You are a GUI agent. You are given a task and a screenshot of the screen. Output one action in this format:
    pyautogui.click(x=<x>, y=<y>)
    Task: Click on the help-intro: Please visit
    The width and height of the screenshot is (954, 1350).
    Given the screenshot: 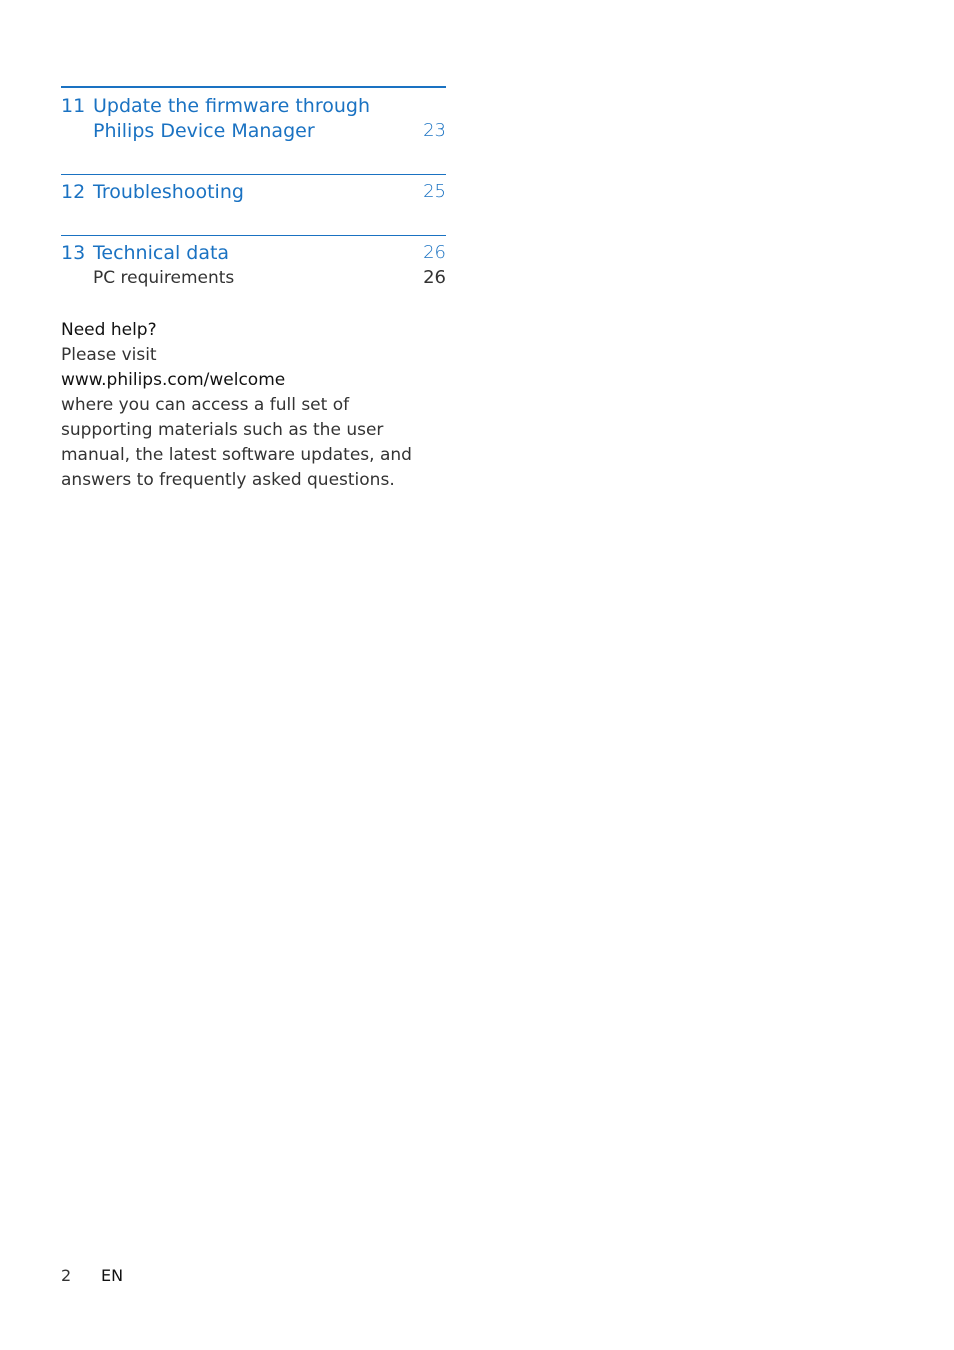 What is the action you would take?
    pyautogui.click(x=109, y=355)
    